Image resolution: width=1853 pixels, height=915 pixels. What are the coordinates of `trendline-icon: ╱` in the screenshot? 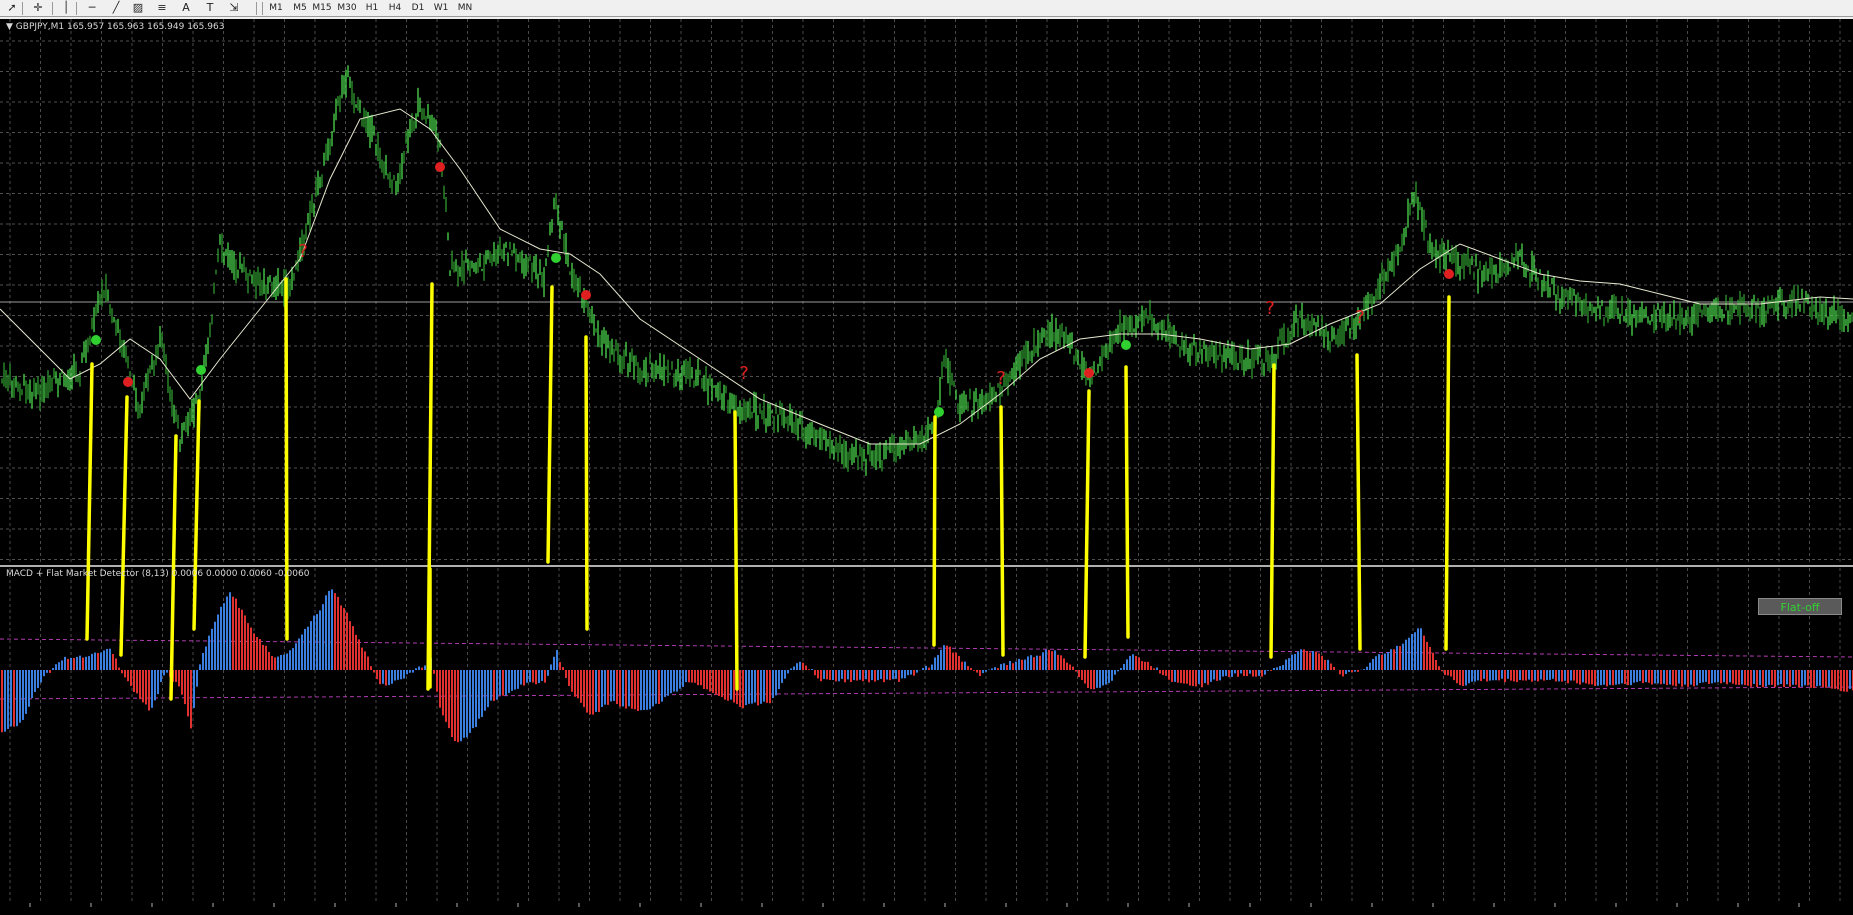 It's located at (116, 8).